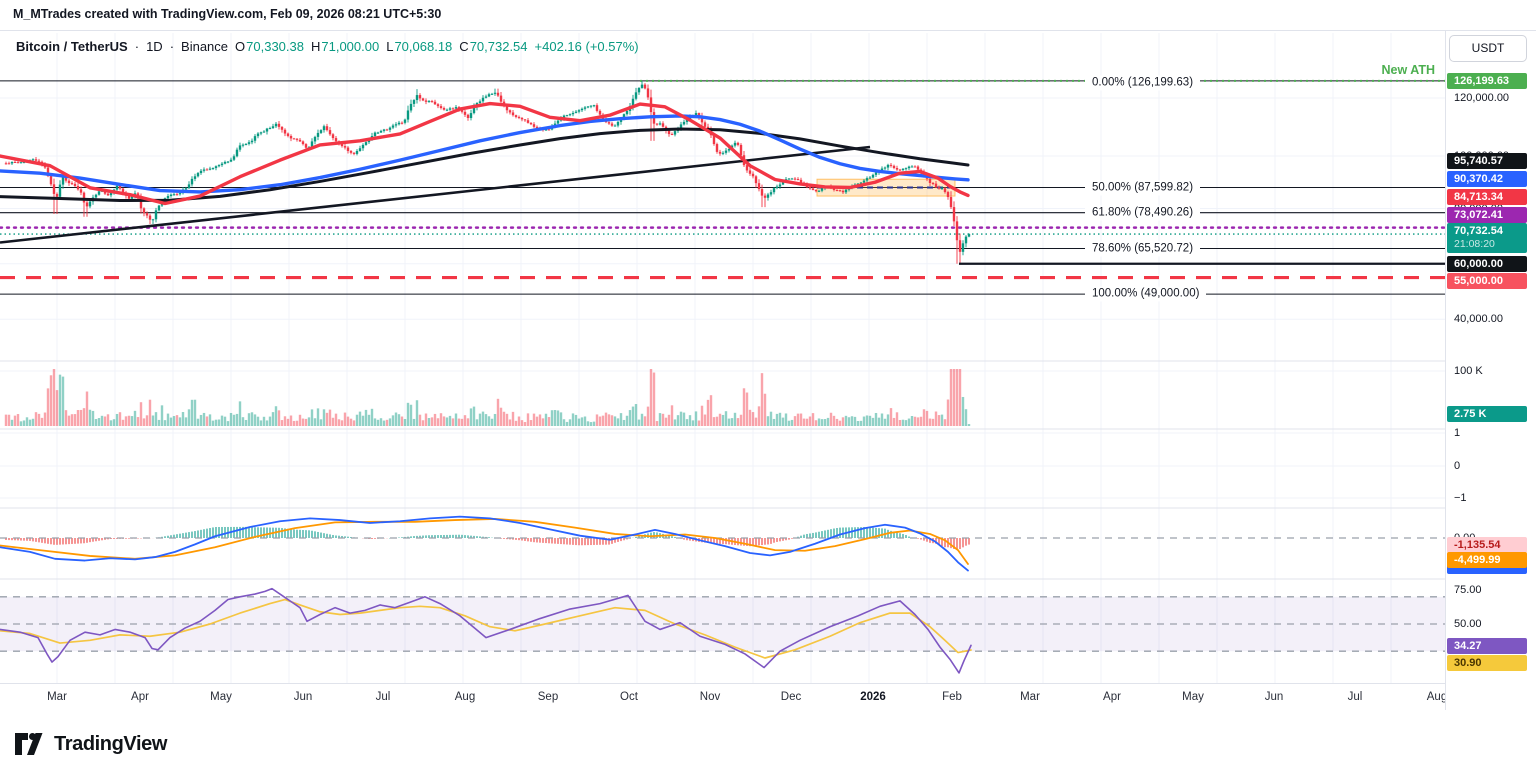 This screenshot has width=1536, height=775. I want to click on purple-level-label: 73,072.41, so click(1487, 215).